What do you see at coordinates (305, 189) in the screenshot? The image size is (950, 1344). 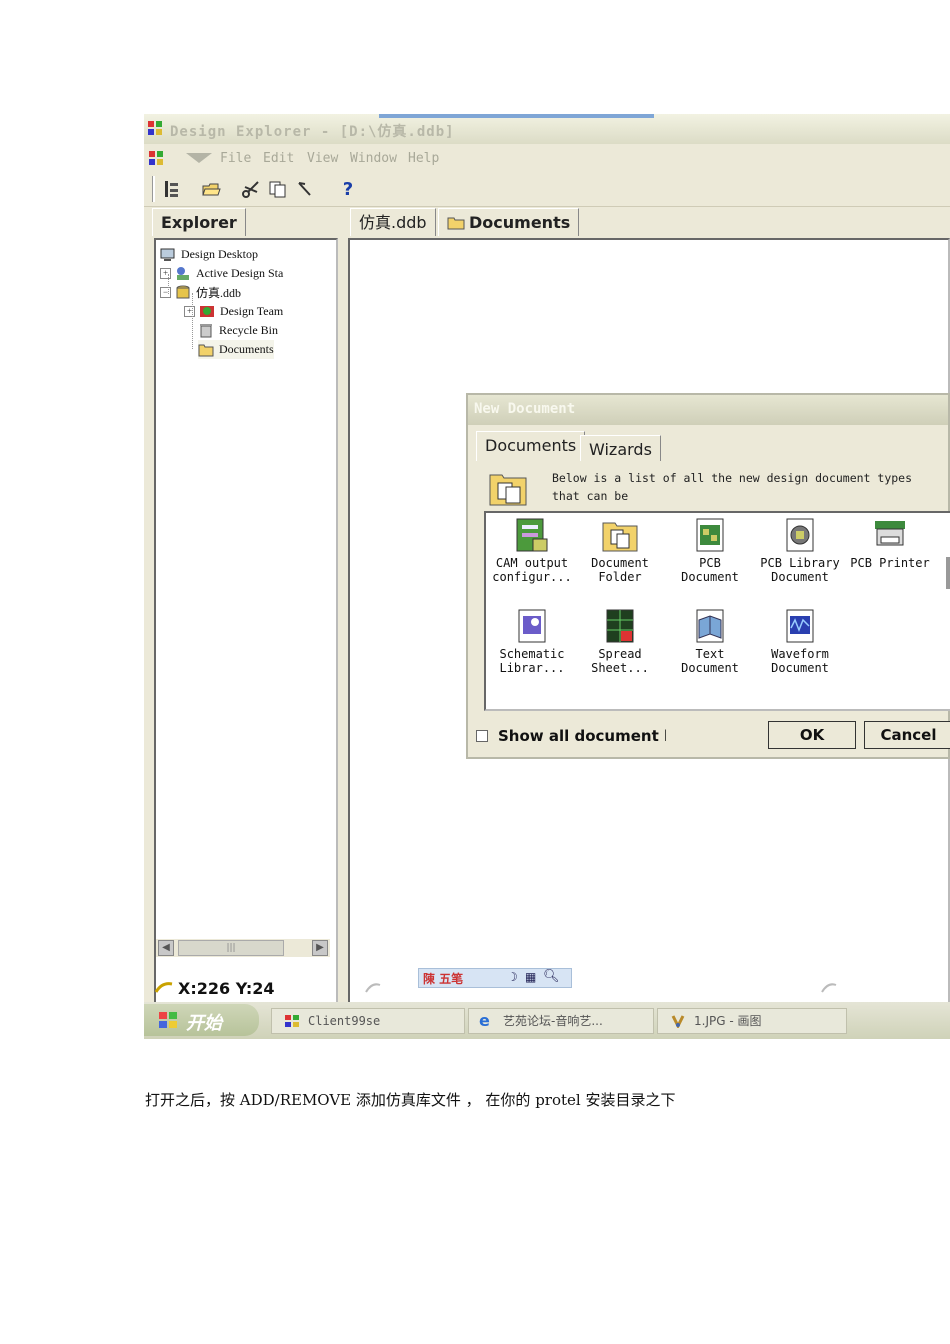 I see `paste-button` at bounding box center [305, 189].